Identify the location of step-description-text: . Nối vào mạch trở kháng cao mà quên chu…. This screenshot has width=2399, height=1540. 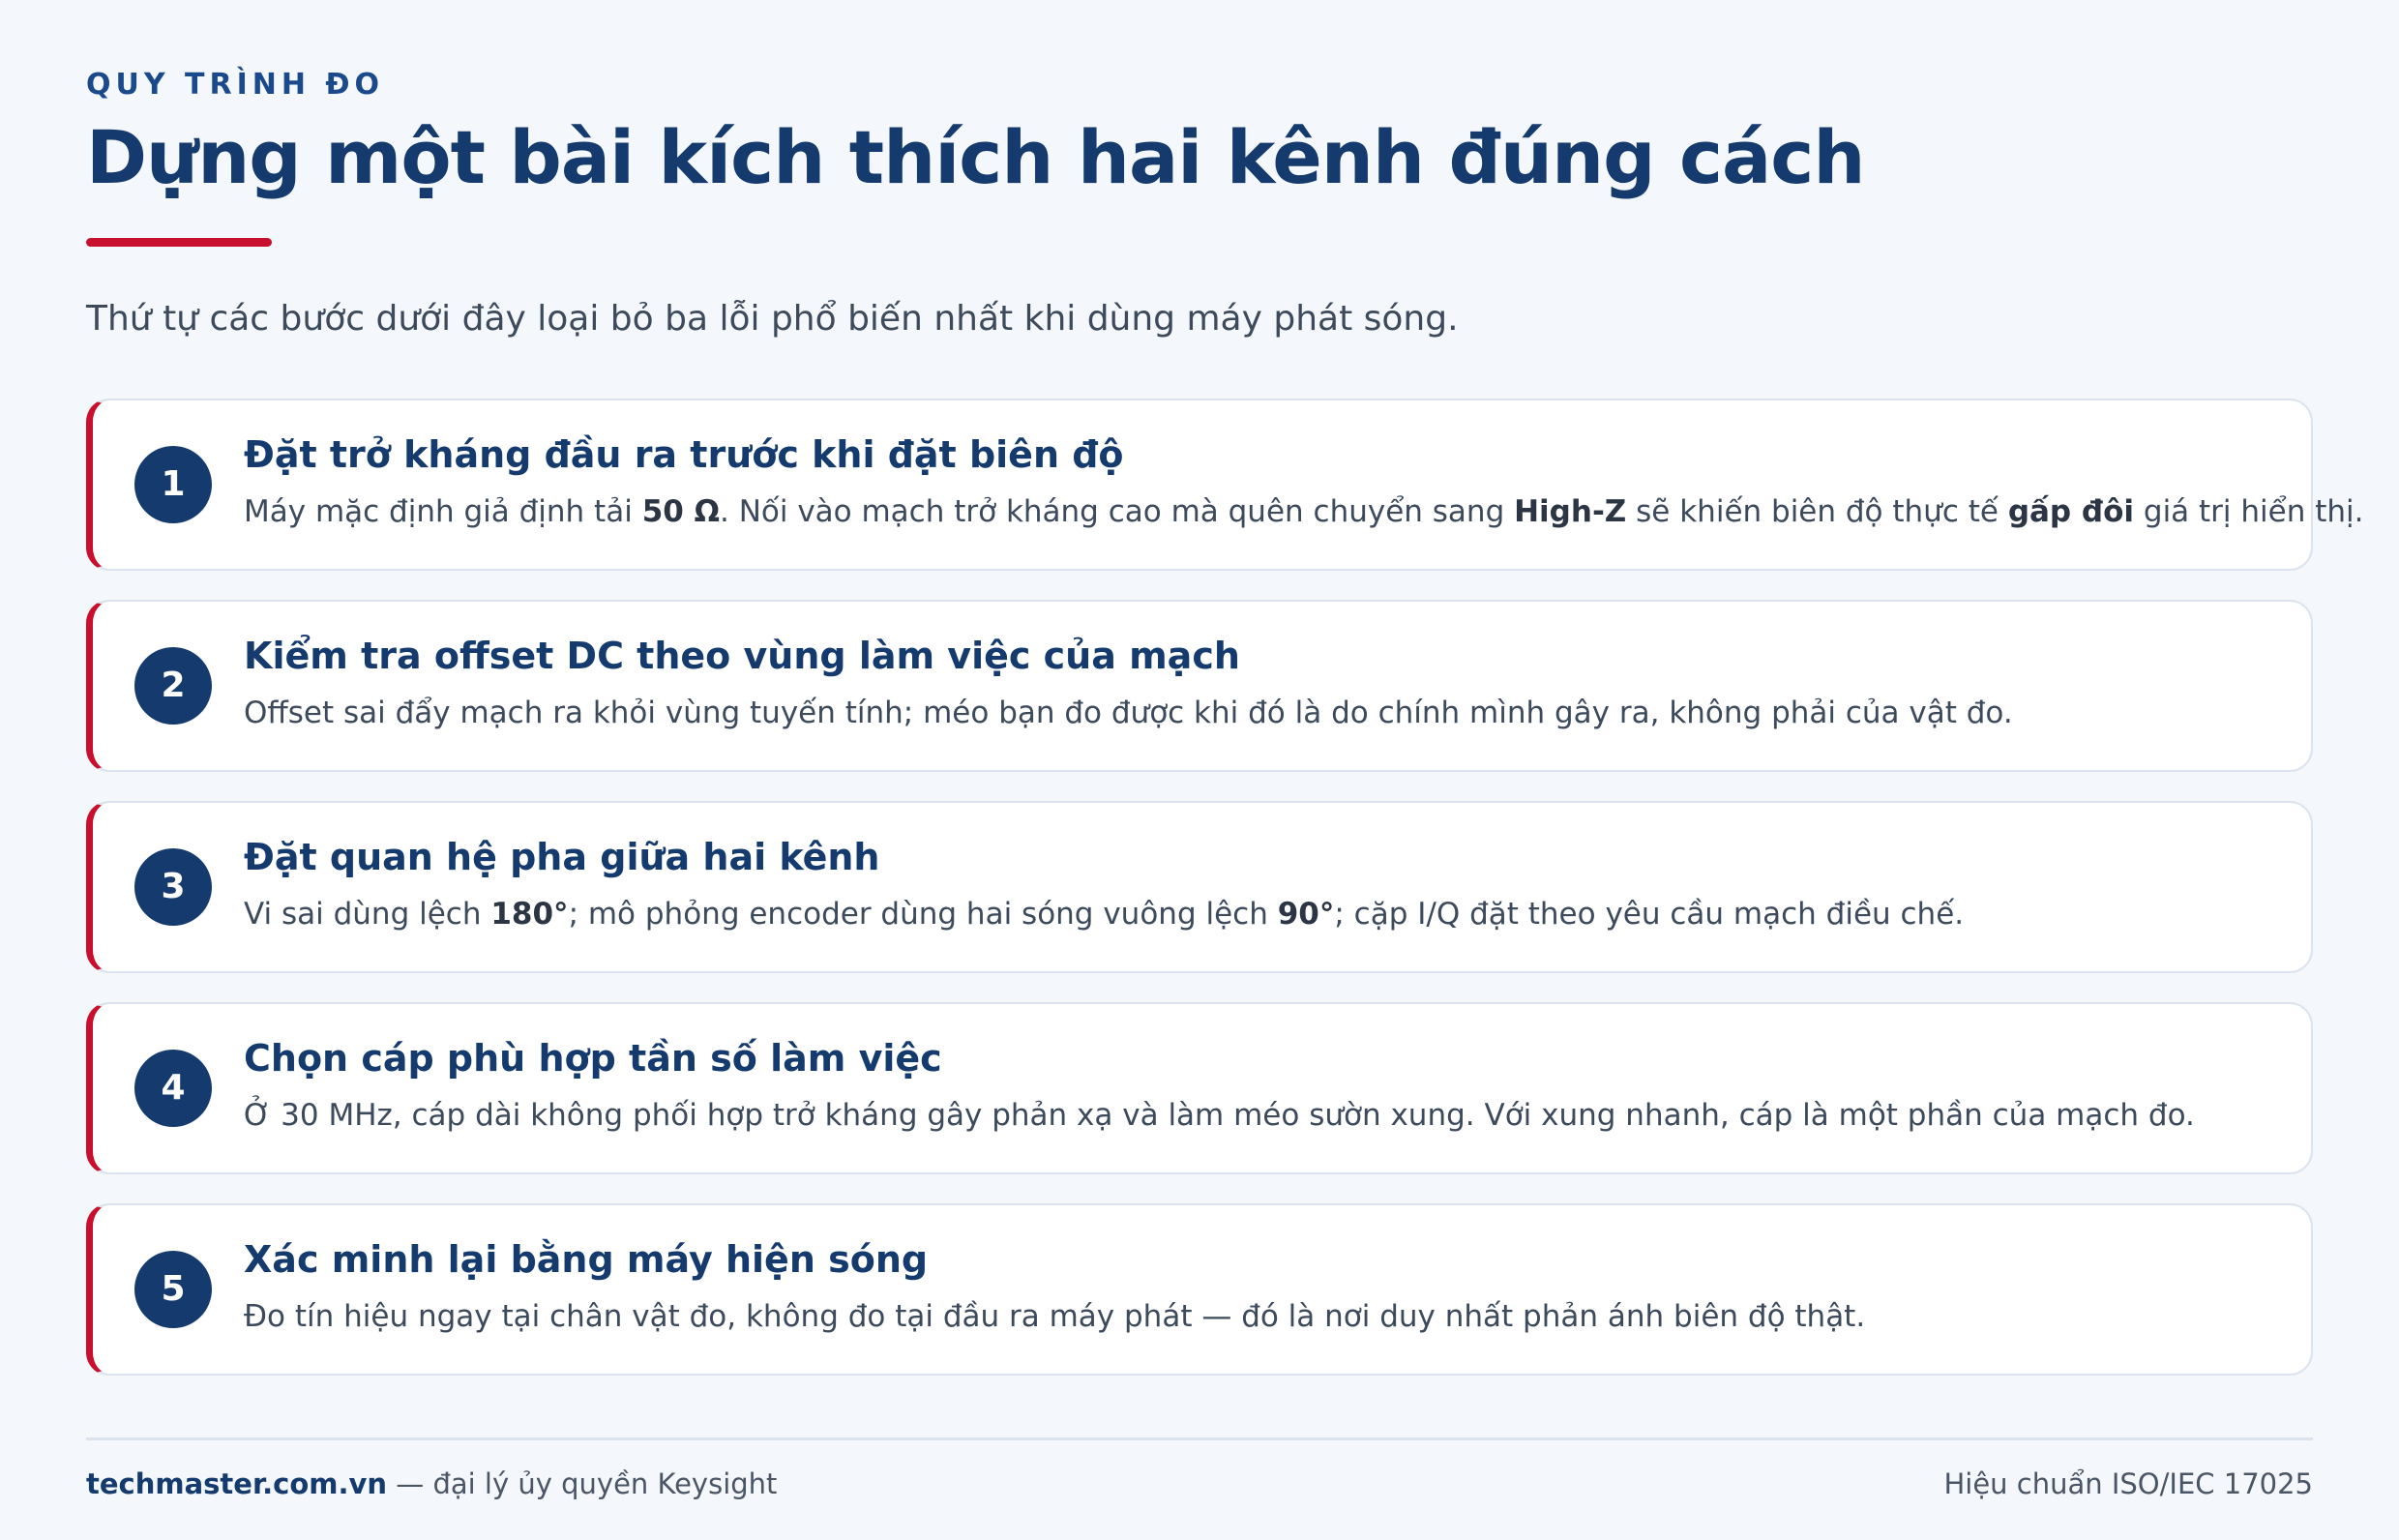
(1117, 511).